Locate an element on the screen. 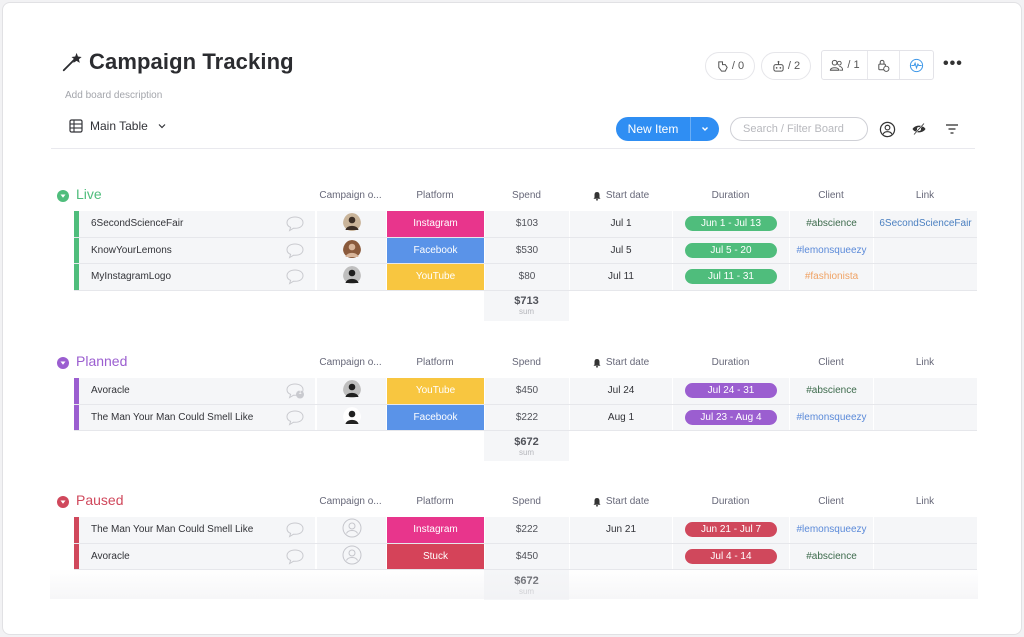 Image resolution: width=1024 pixels, height=637 pixels. item-name: KnowYourLemons is located at coordinates (197, 250).